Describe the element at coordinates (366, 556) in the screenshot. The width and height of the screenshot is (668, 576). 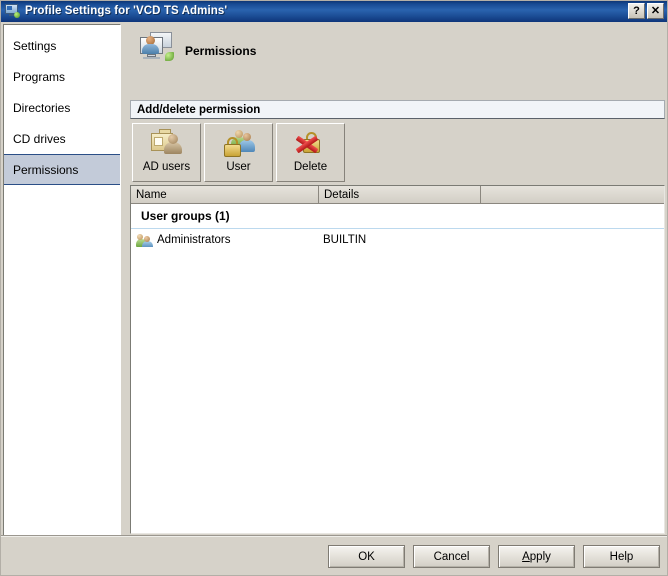
I see `ok-button: OK` at that location.